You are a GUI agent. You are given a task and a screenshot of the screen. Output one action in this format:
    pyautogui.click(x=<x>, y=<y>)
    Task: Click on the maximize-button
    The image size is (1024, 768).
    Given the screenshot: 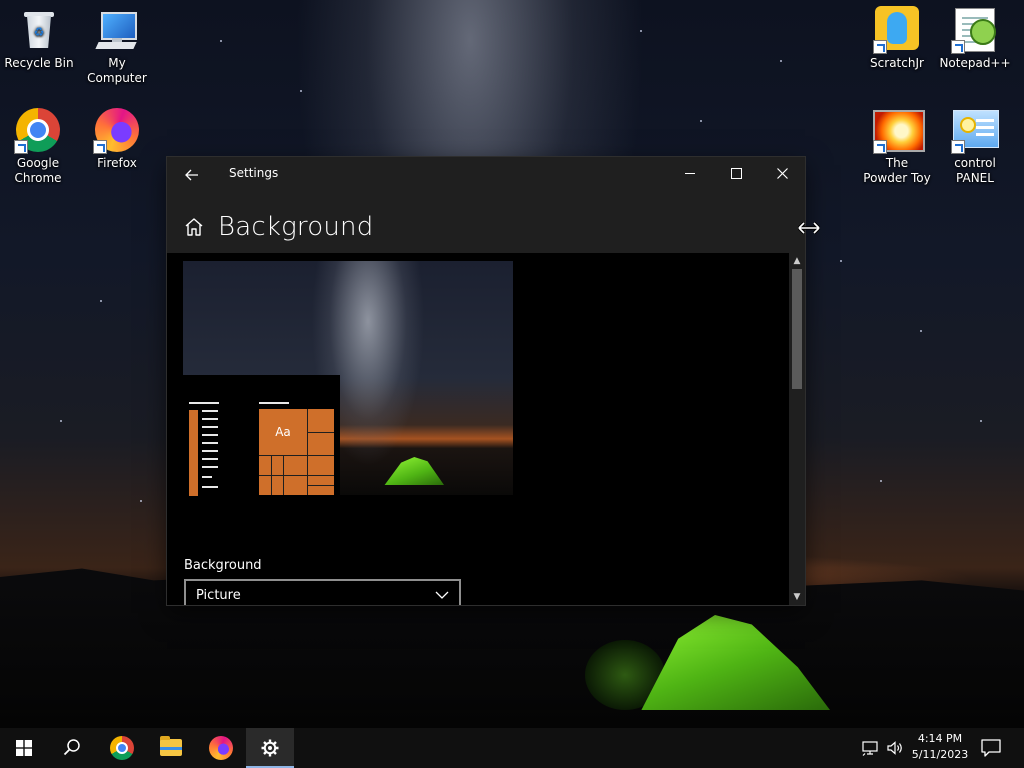 What is the action you would take?
    pyautogui.click(x=736, y=173)
    